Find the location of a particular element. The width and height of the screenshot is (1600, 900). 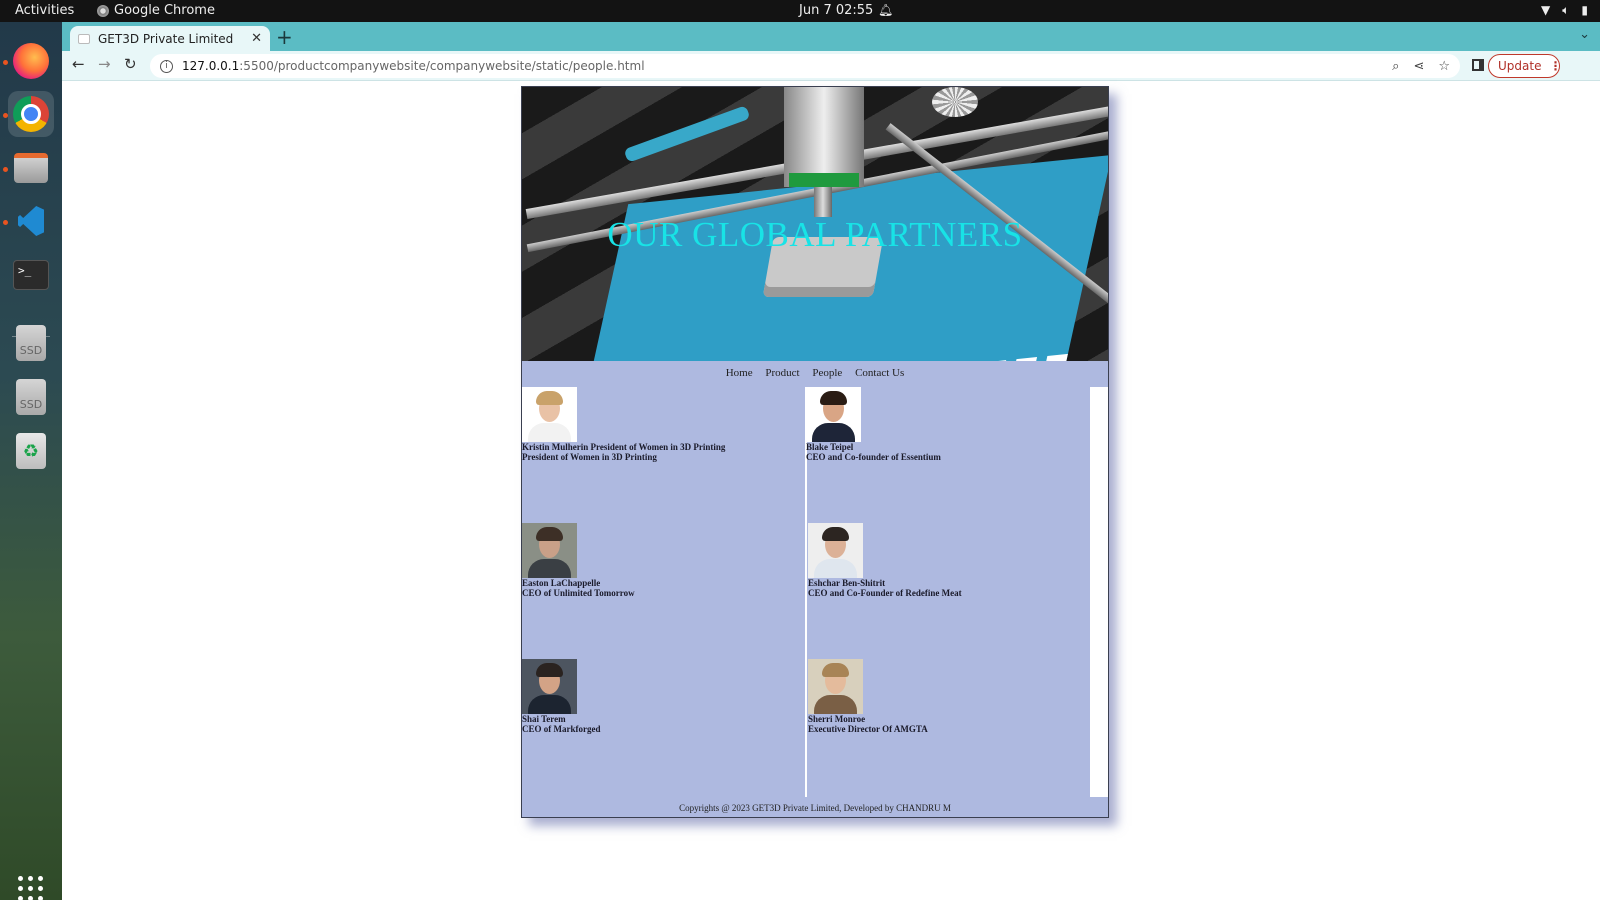

close-tab-icon: ✕ is located at coordinates (256, 38).